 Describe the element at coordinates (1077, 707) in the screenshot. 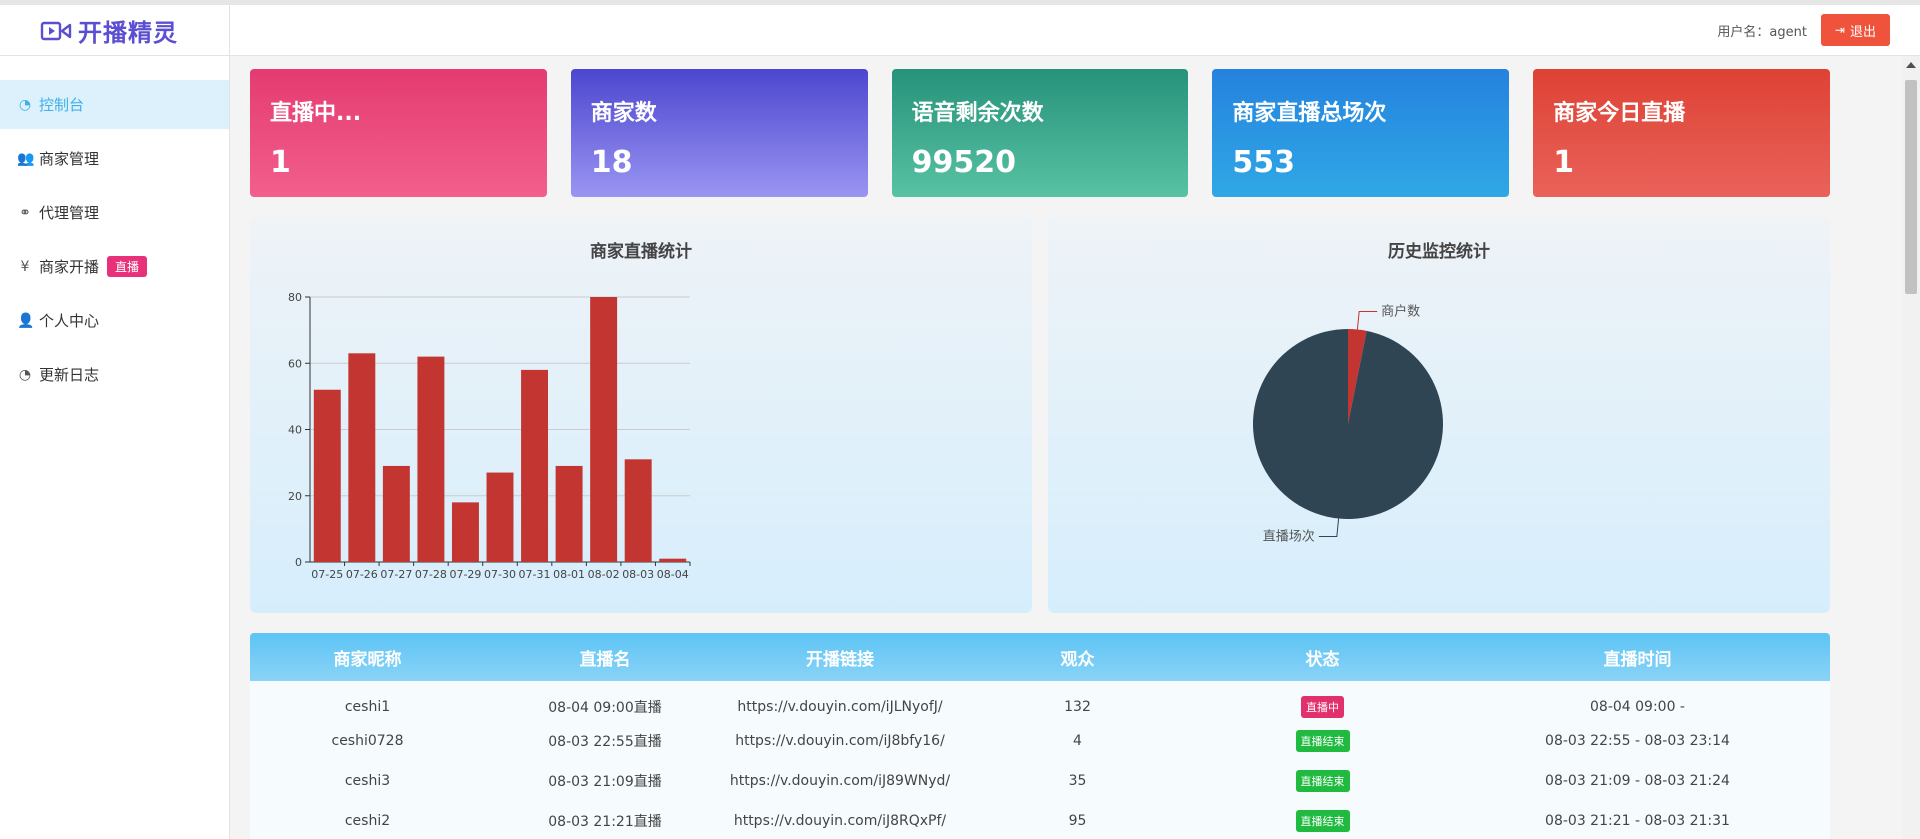

I see `table-cell-viewers: 132` at that location.